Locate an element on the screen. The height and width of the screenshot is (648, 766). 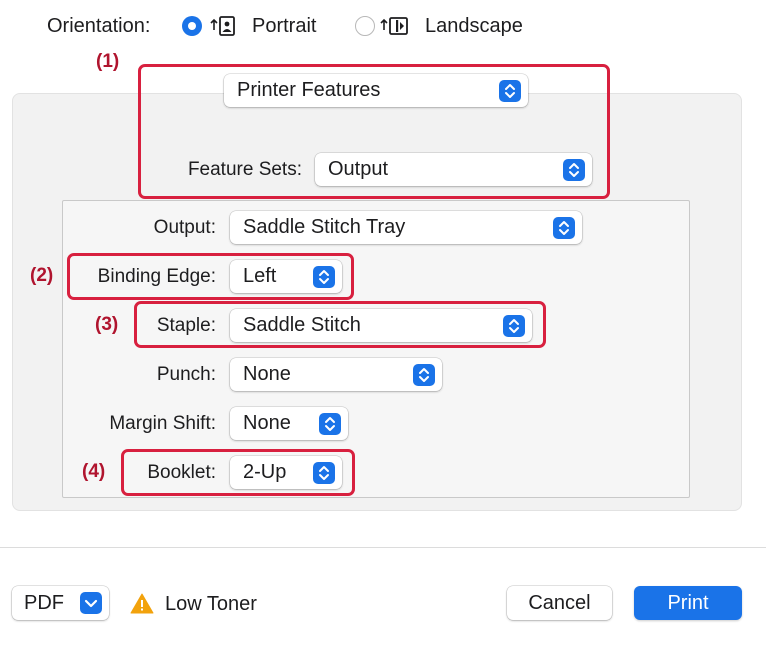
margin-shift-value: None is located at coordinates (267, 423).